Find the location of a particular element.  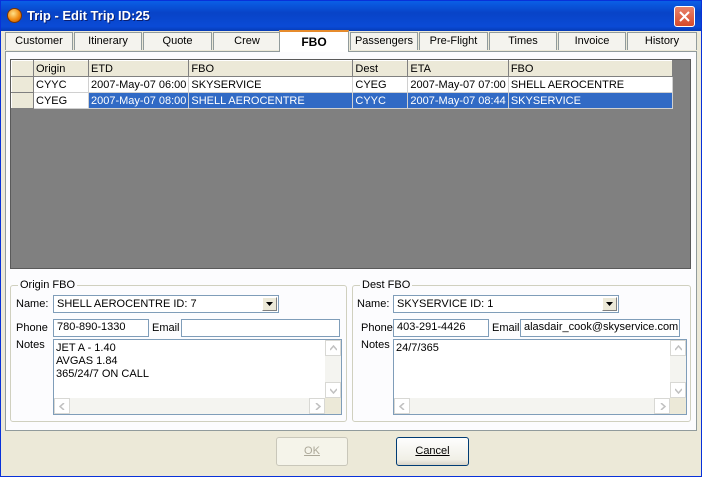

dest-fbo-dropdown-button is located at coordinates (609, 304).